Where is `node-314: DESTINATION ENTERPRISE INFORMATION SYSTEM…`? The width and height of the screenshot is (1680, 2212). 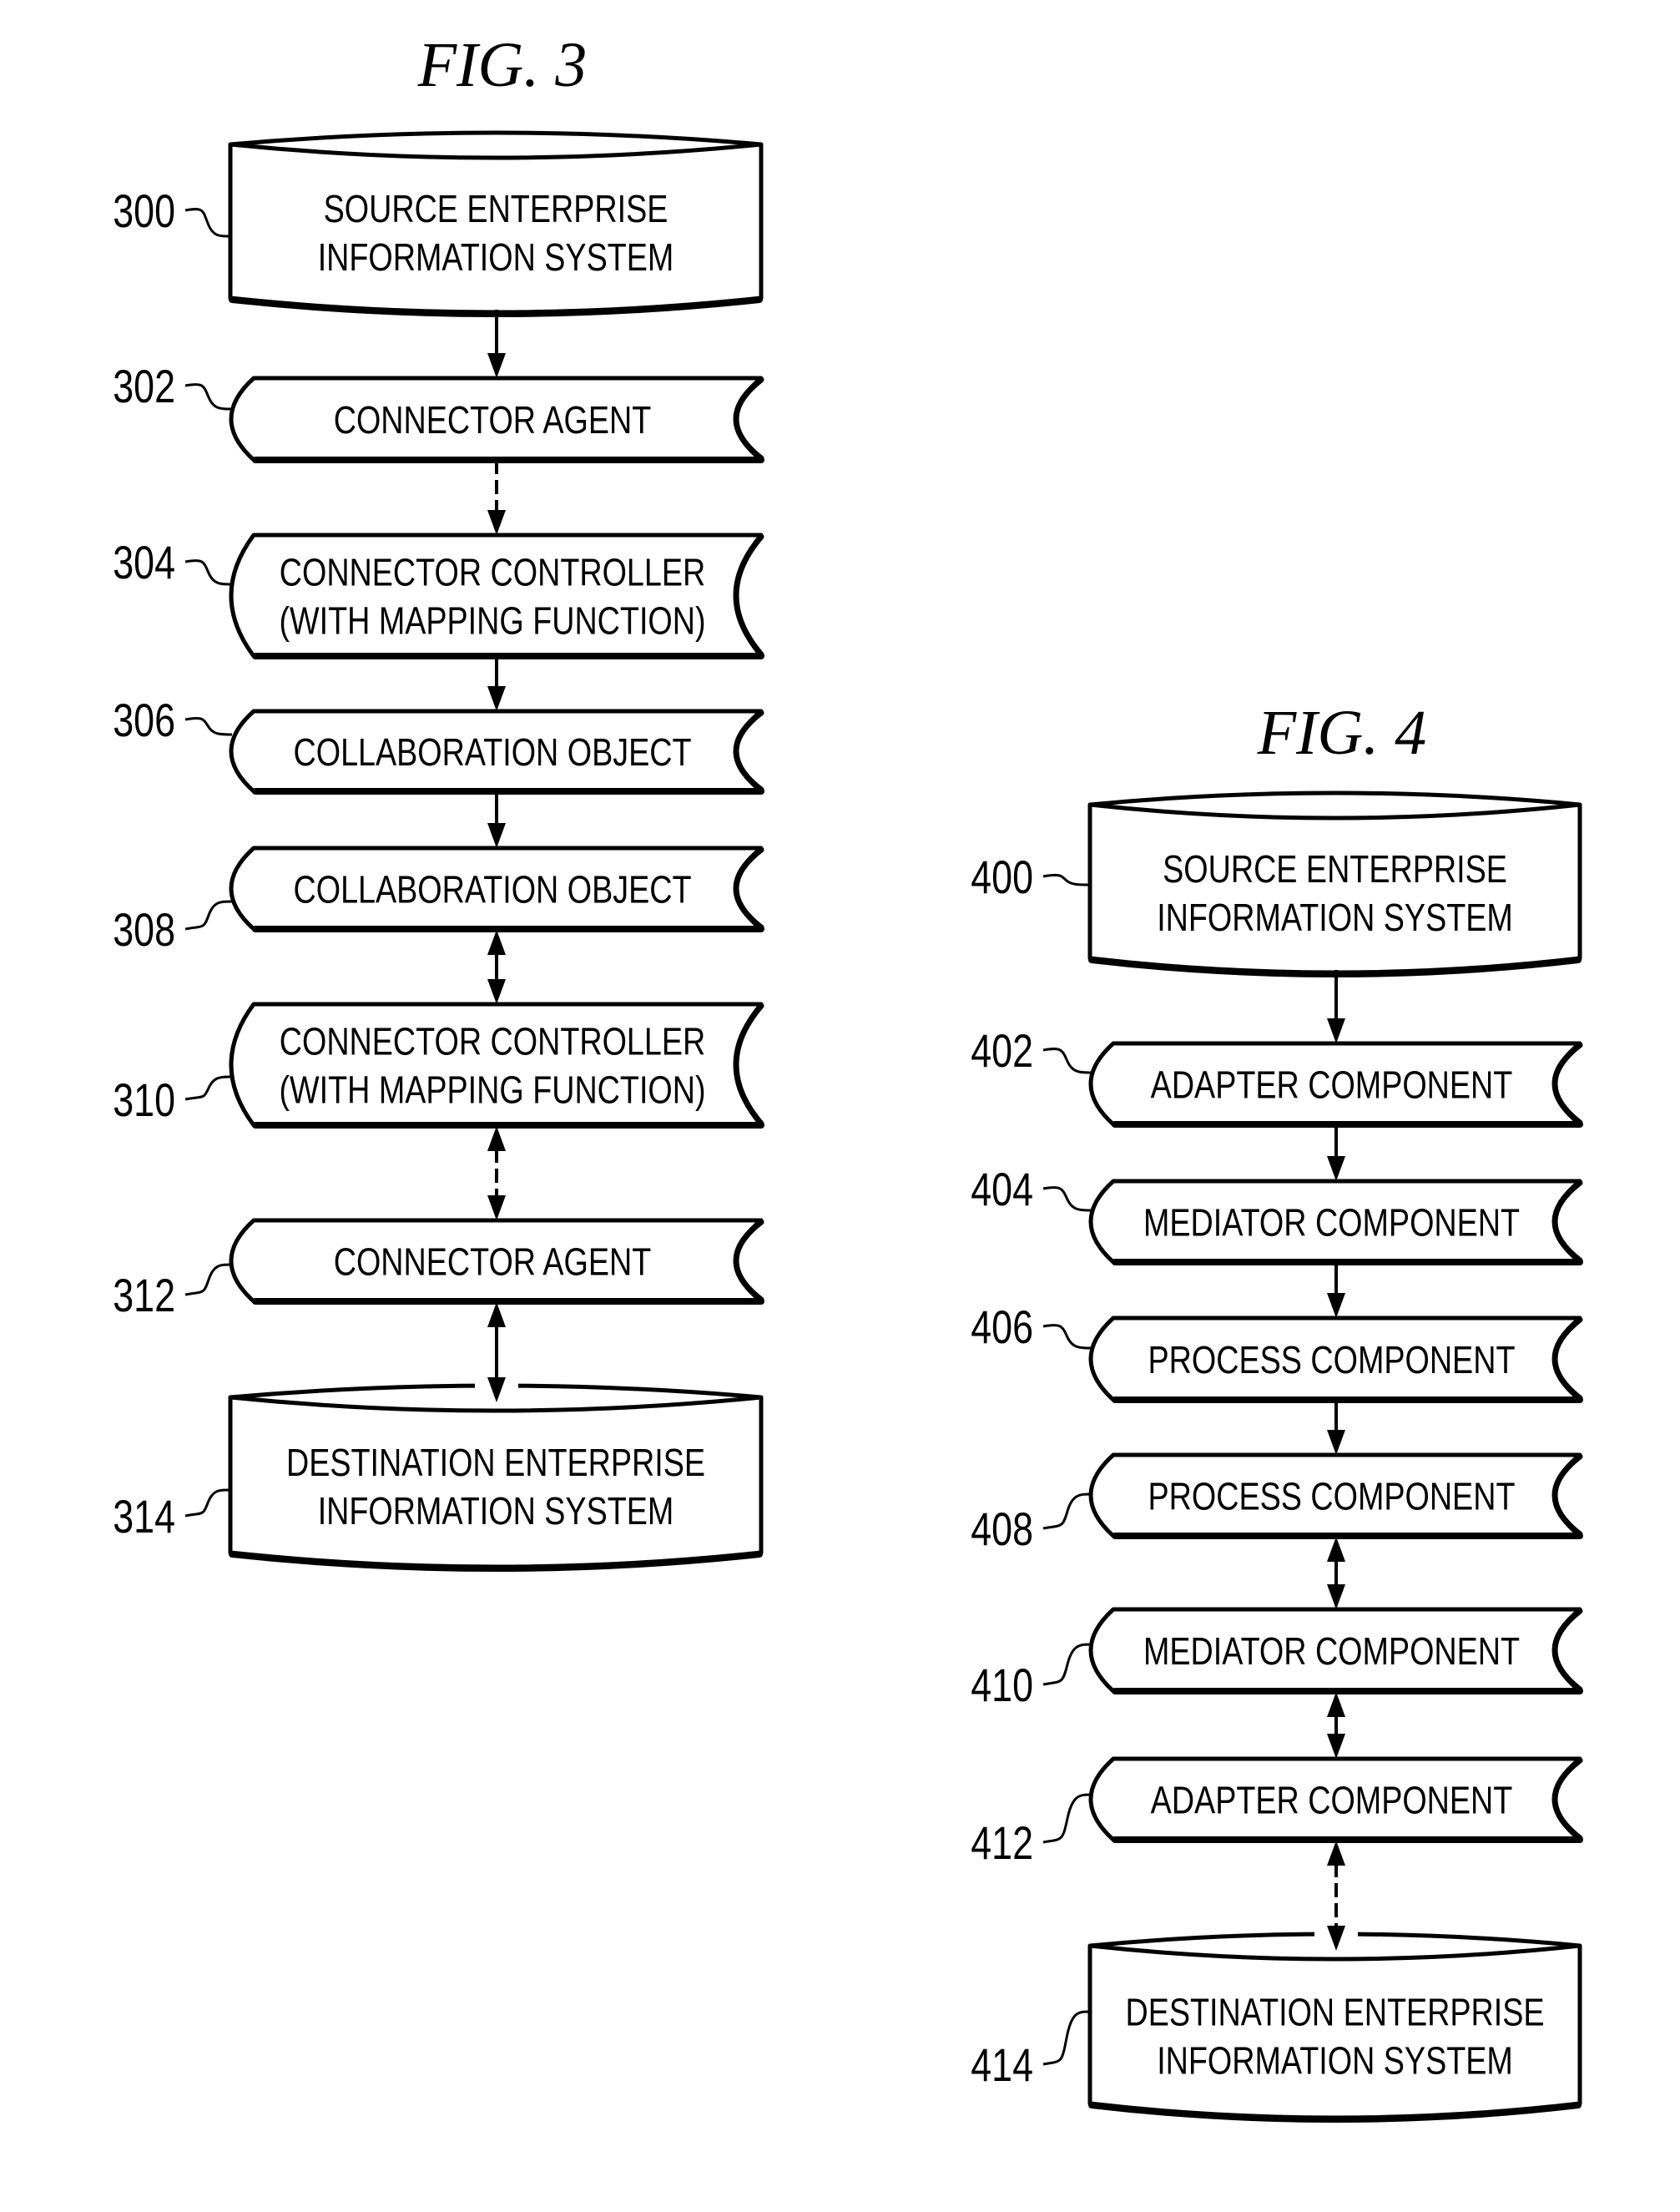 node-314: DESTINATION ENTERPRISE INFORMATION SYSTEM… is located at coordinates (438, 1477).